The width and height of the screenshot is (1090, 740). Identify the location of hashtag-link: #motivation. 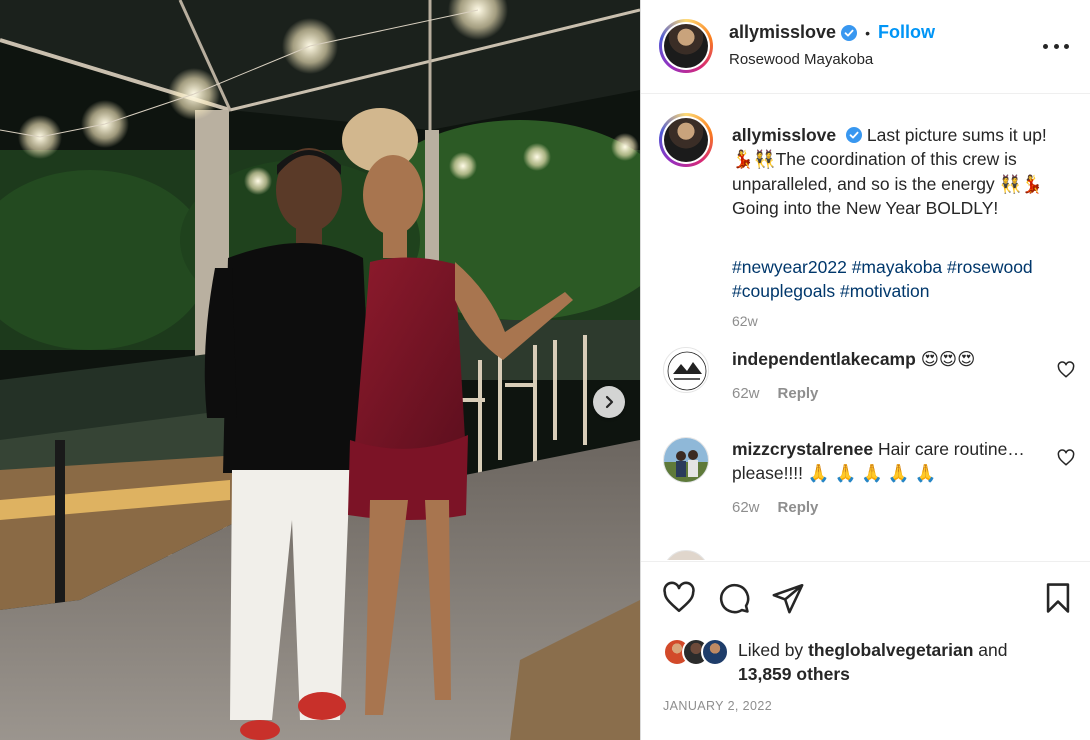
(885, 291).